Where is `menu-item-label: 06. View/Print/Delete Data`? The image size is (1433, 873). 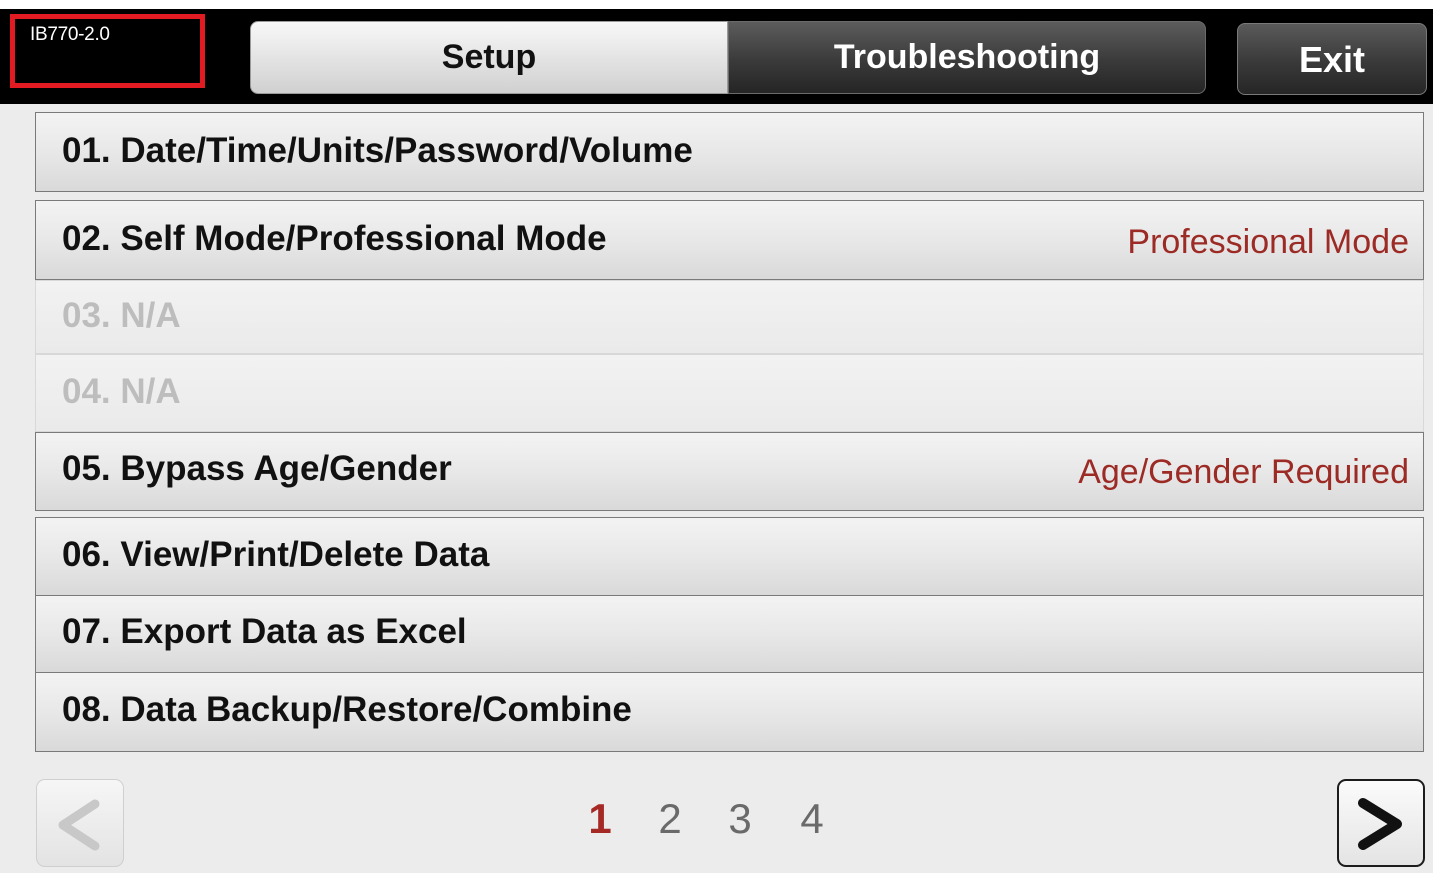
menu-item-label: 06. View/Print/Delete Data is located at coordinates (276, 554).